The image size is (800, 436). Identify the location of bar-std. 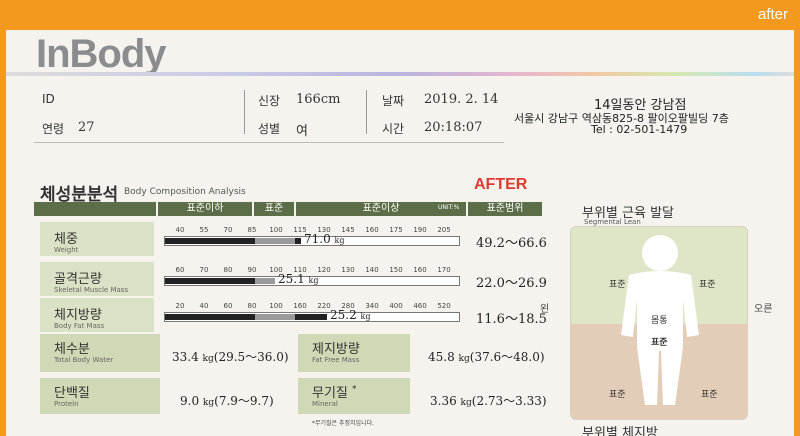
(275, 241).